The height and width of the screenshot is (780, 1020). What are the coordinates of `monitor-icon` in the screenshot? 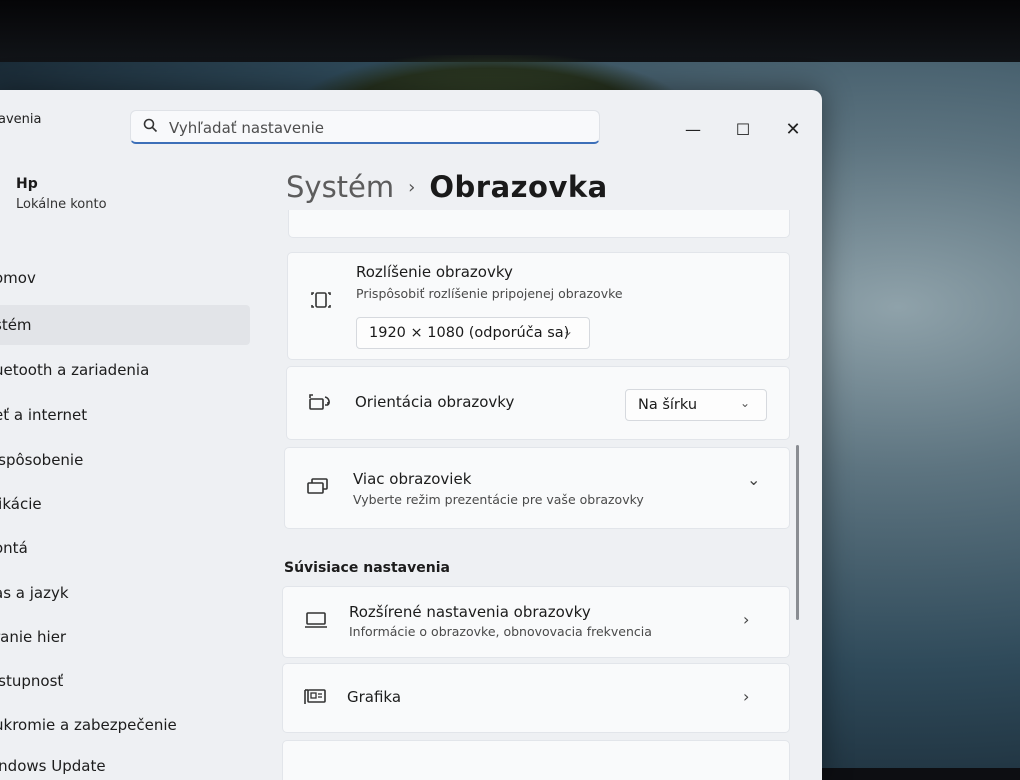 It's located at (316, 622).